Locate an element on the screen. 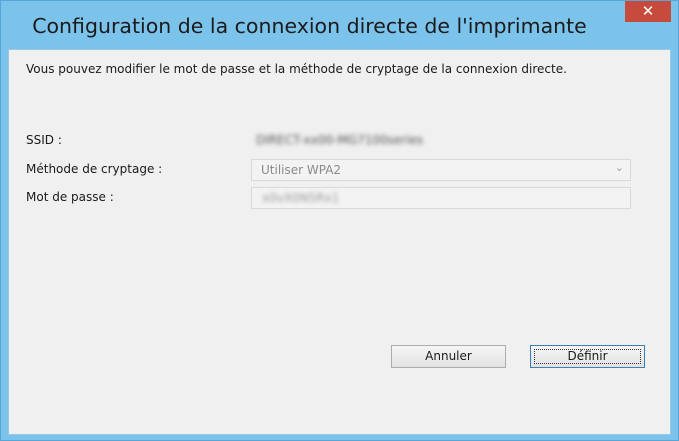  close-button: ✕ is located at coordinates (648, 11).